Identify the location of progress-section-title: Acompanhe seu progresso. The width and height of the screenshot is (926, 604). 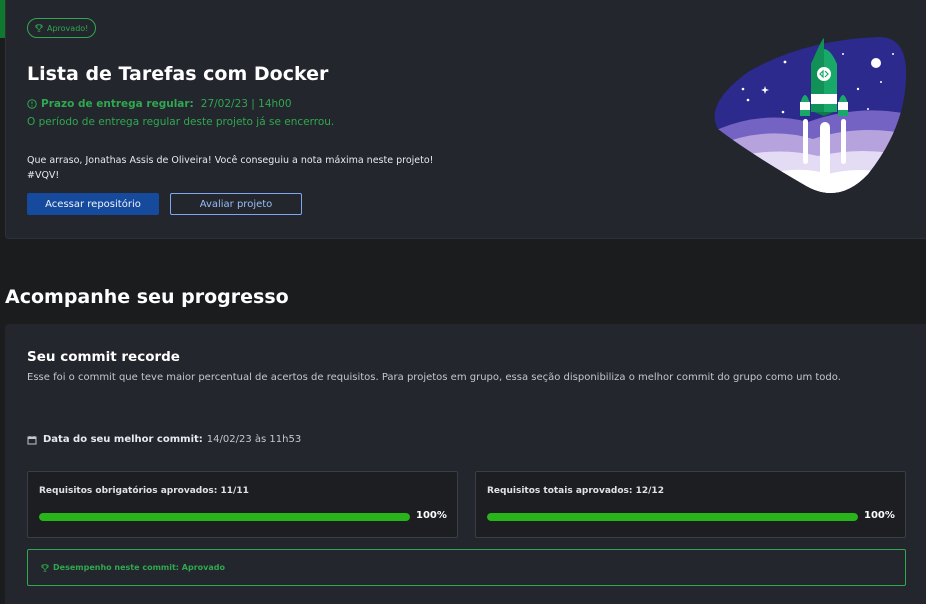
(147, 297).